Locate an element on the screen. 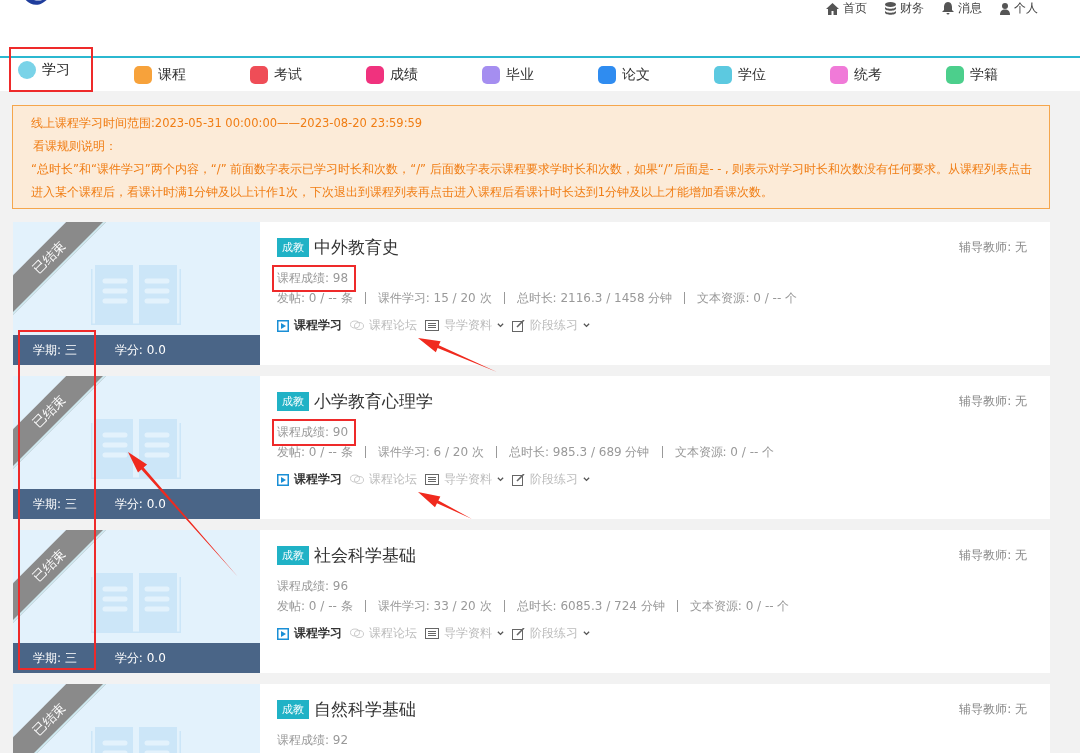 The image size is (1080, 753). nav-tab: 统考 is located at coordinates (880, 74).